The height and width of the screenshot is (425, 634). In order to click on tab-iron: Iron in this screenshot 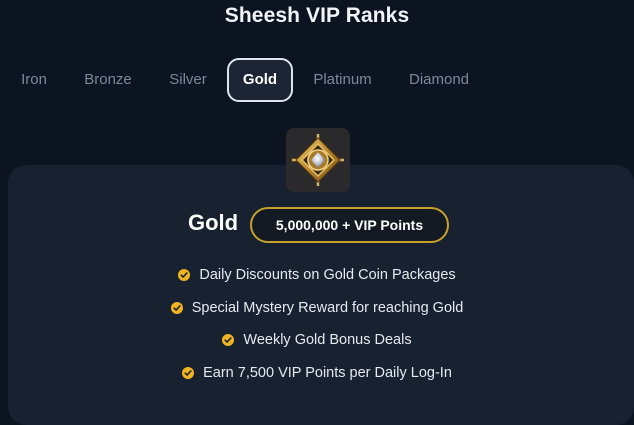, I will do `click(34, 80)`.